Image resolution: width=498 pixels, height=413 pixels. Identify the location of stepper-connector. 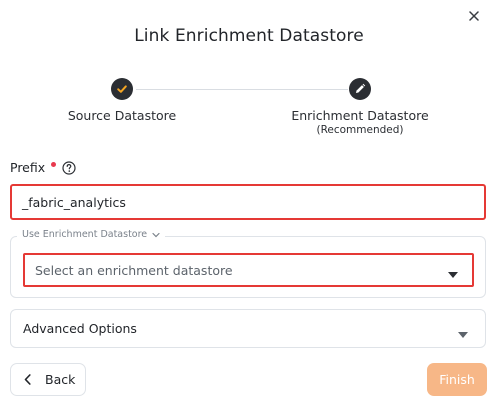
(242, 89).